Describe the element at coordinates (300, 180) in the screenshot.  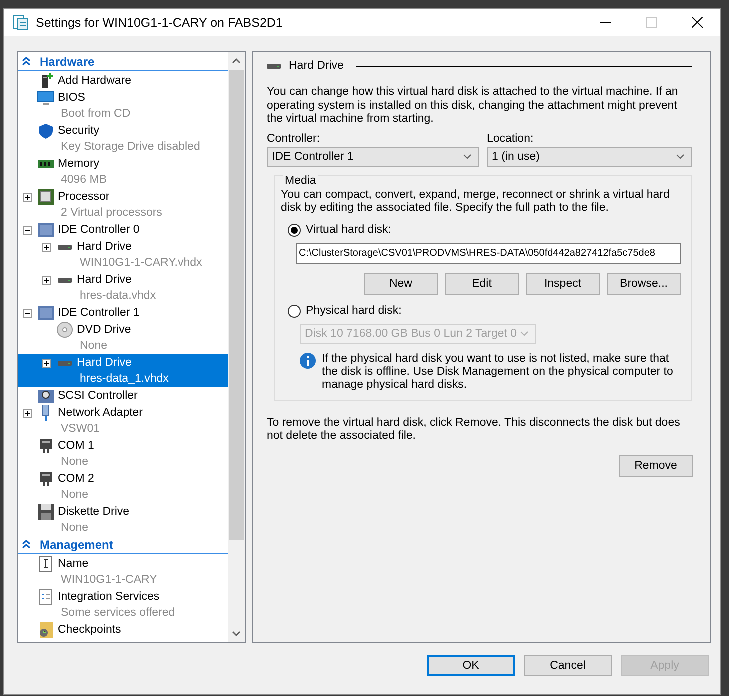
I see `group-title: Media` at that location.